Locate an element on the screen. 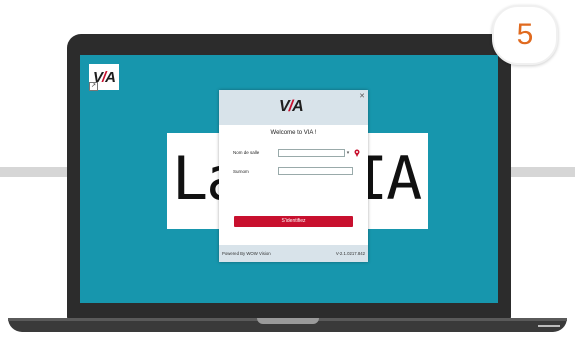 The height and width of the screenshot is (338, 575). laptop-base-stripe is located at coordinates (549, 326).